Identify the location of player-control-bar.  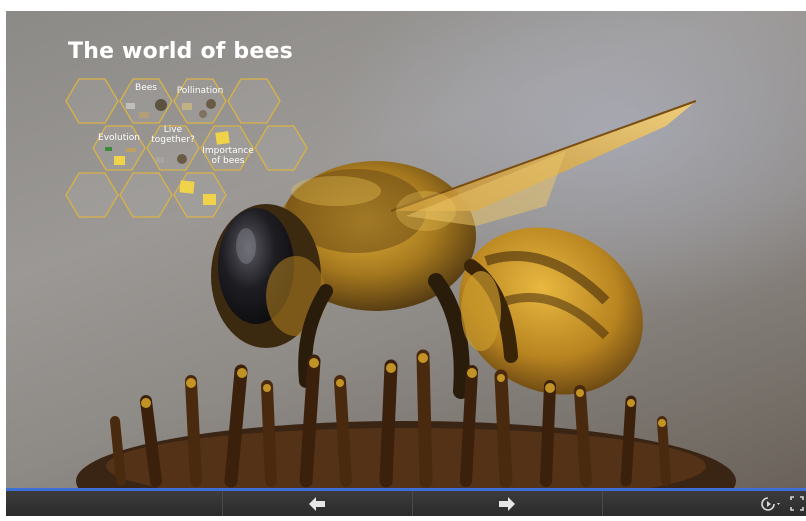
(406, 503).